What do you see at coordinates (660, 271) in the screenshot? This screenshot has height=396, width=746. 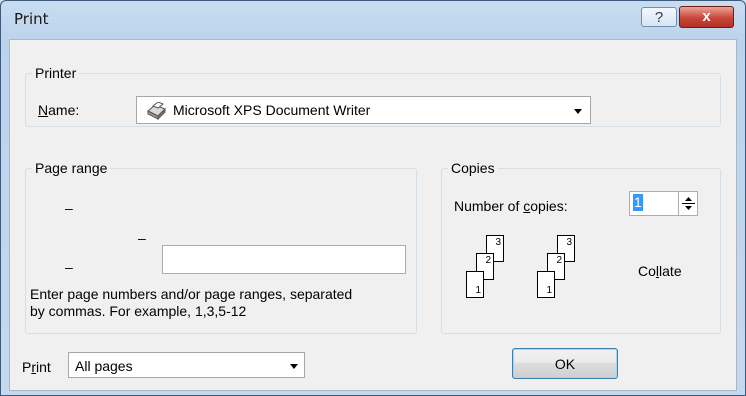 I see `collate-label: Collate` at bounding box center [660, 271].